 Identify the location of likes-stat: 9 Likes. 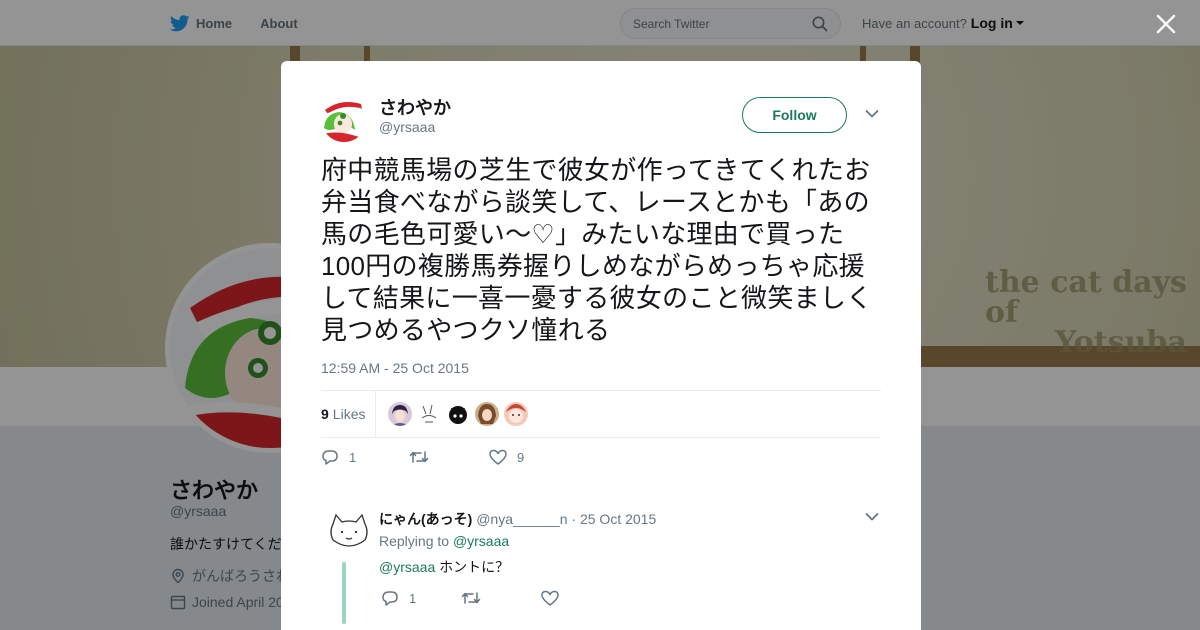
(349, 414).